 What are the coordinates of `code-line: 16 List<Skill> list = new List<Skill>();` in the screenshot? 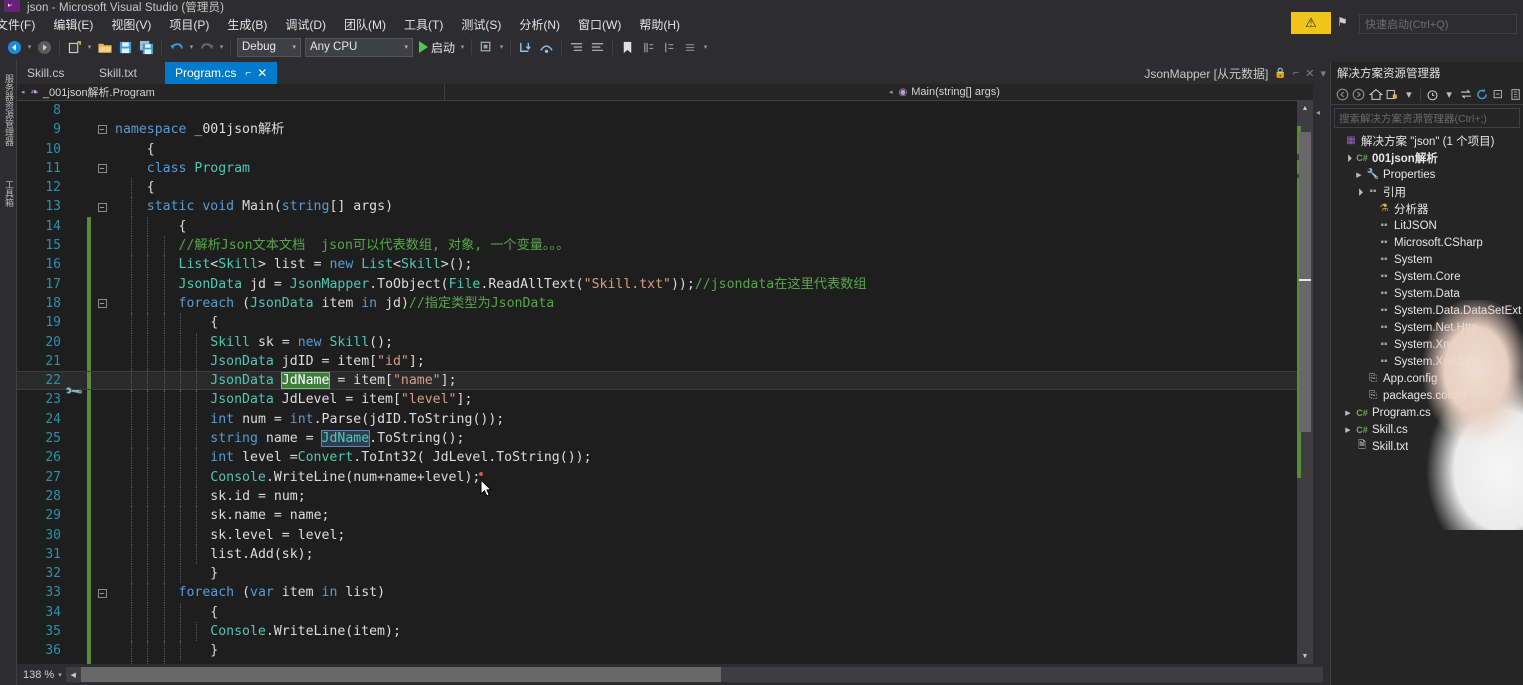 It's located at (665, 265).